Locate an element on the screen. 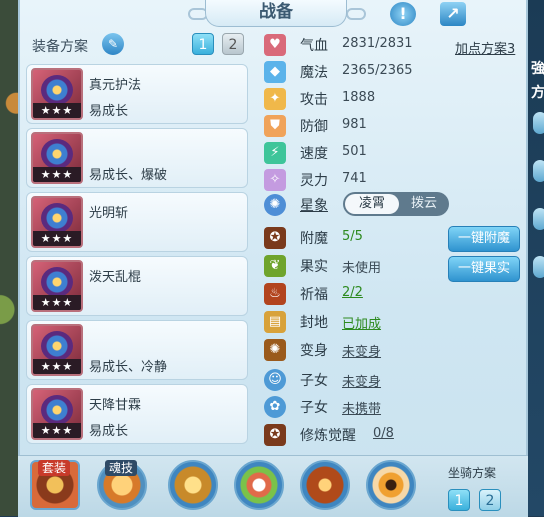  share-icon: ↗ is located at coordinates (453, 14).